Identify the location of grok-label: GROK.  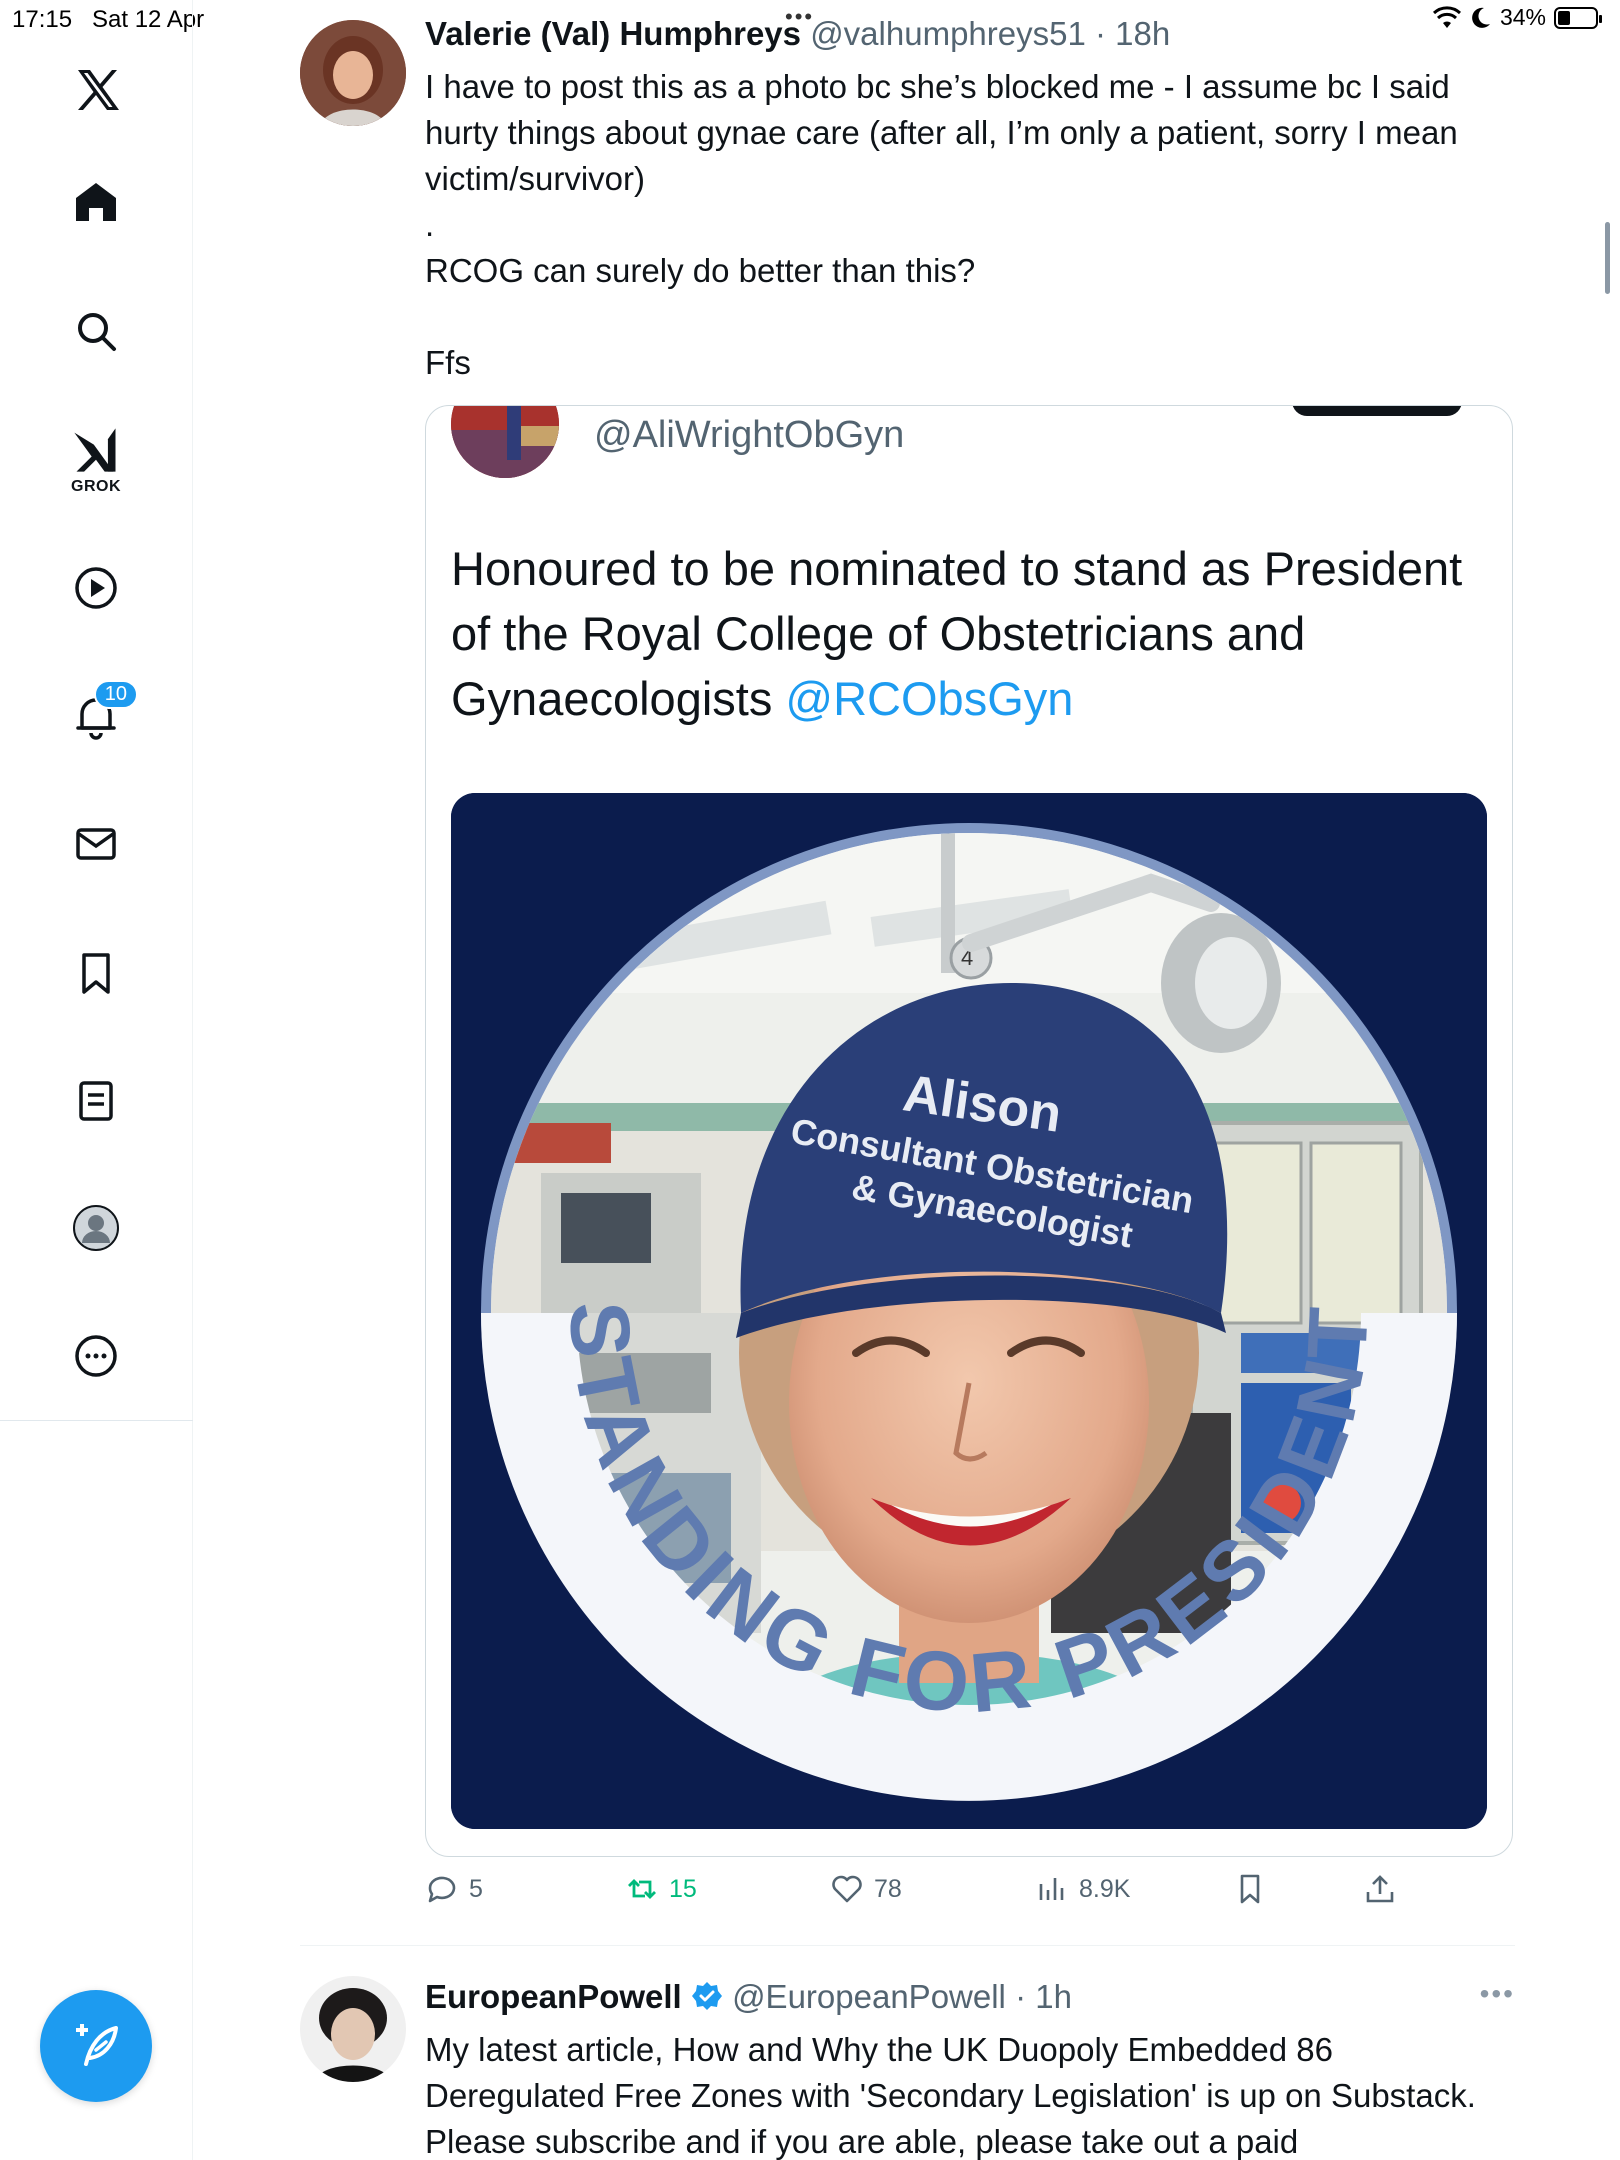
(96, 486).